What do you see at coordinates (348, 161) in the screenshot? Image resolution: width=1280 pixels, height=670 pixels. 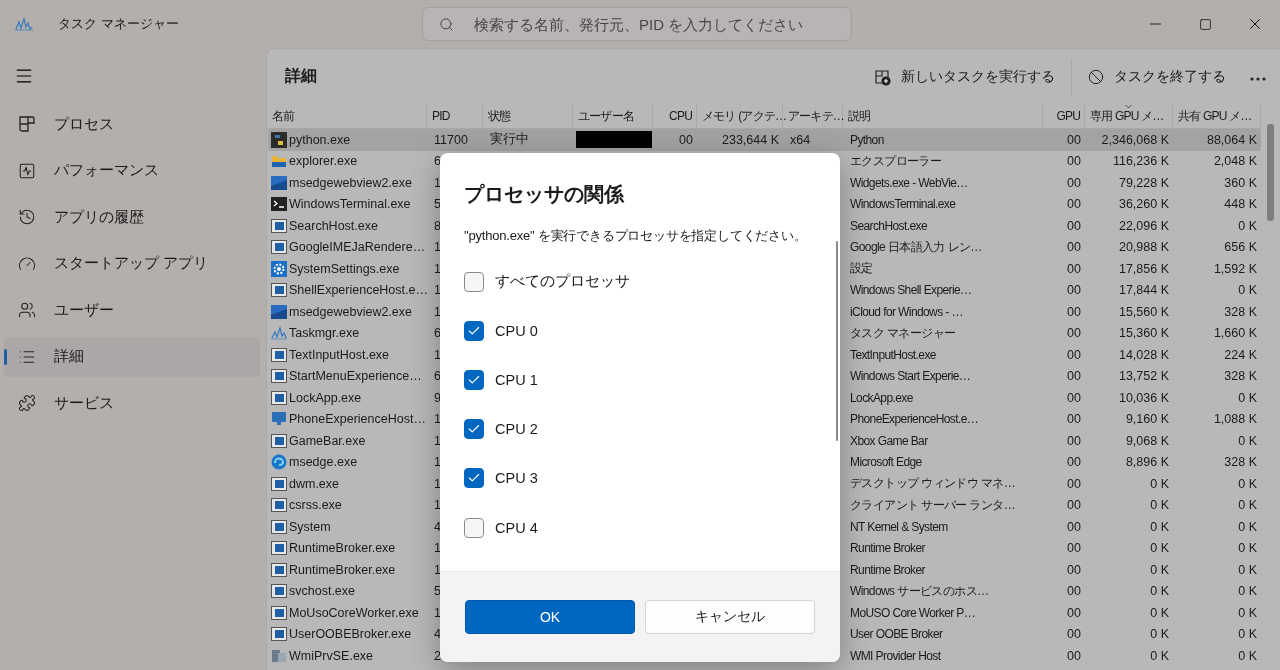 I see `process-name: explorer.exe` at bounding box center [348, 161].